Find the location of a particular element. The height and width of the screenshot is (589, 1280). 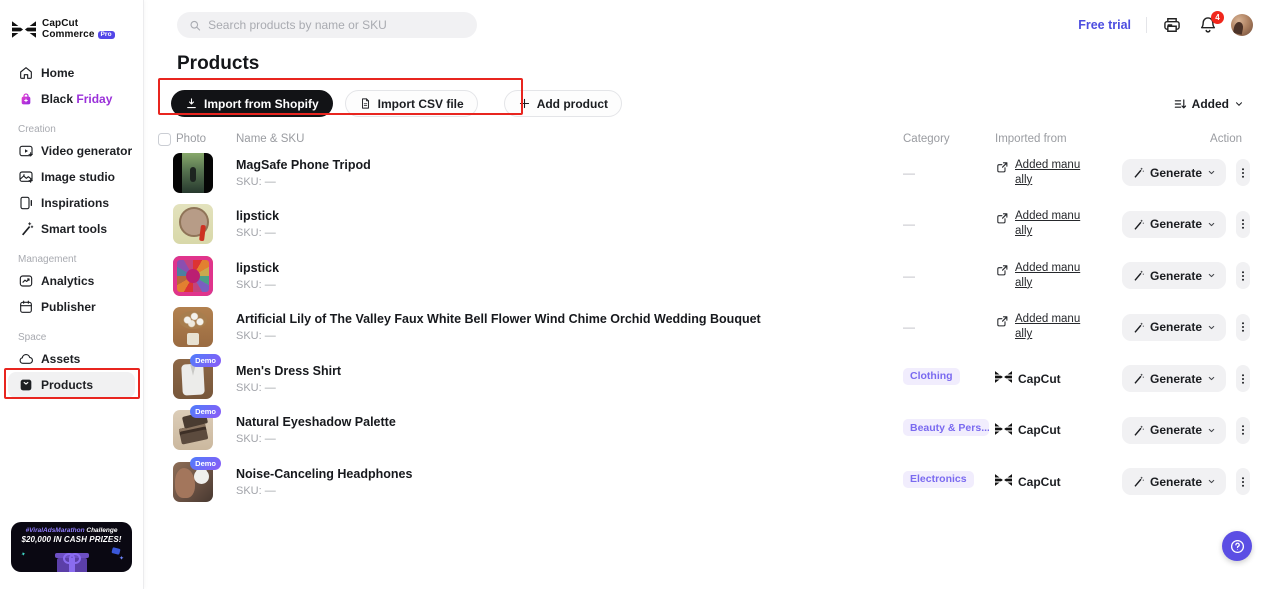

notifications-button: 4 is located at coordinates (1211, 23).